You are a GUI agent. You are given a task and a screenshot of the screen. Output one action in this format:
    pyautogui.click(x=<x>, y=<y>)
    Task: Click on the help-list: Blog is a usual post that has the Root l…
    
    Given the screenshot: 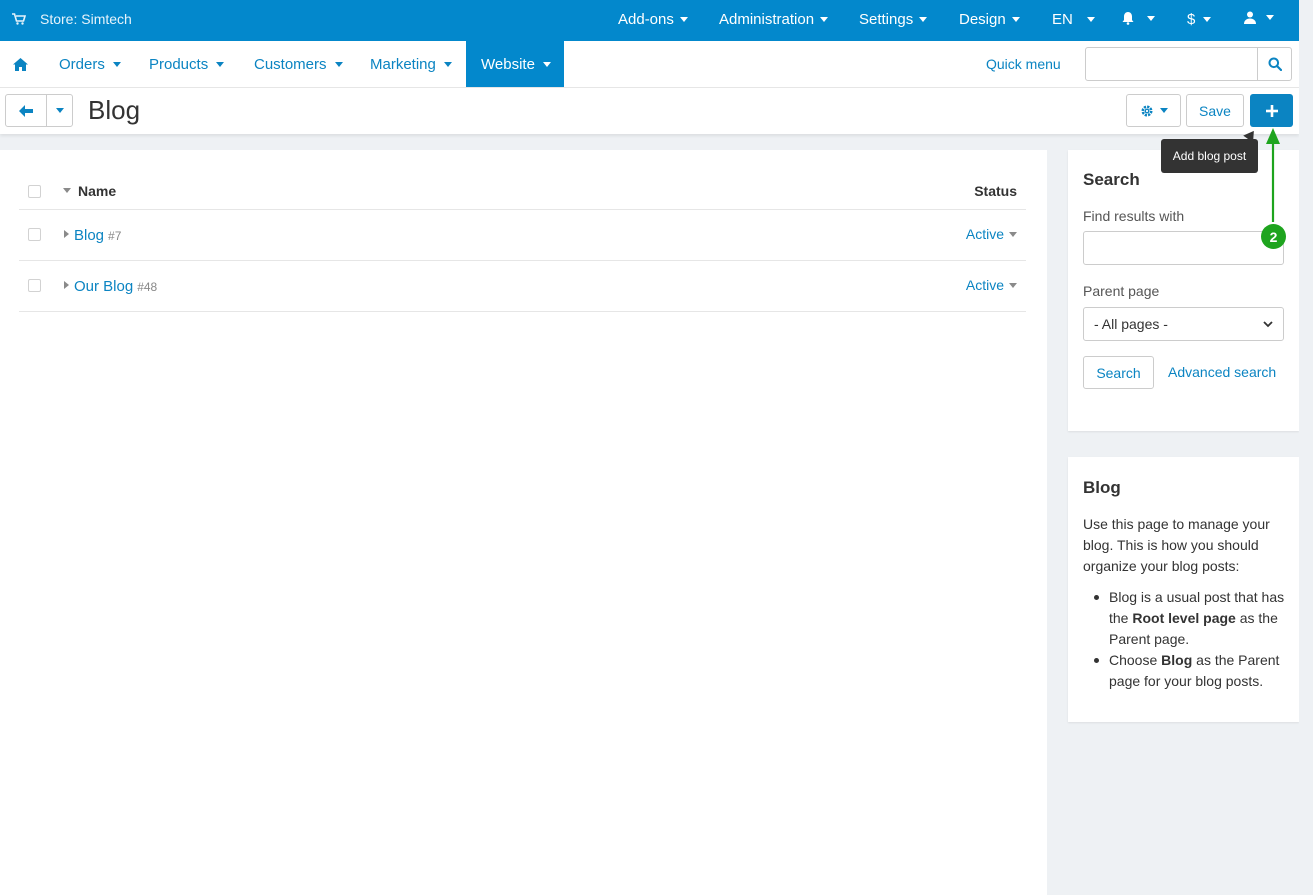 What is the action you would take?
    pyautogui.click(x=1185, y=639)
    